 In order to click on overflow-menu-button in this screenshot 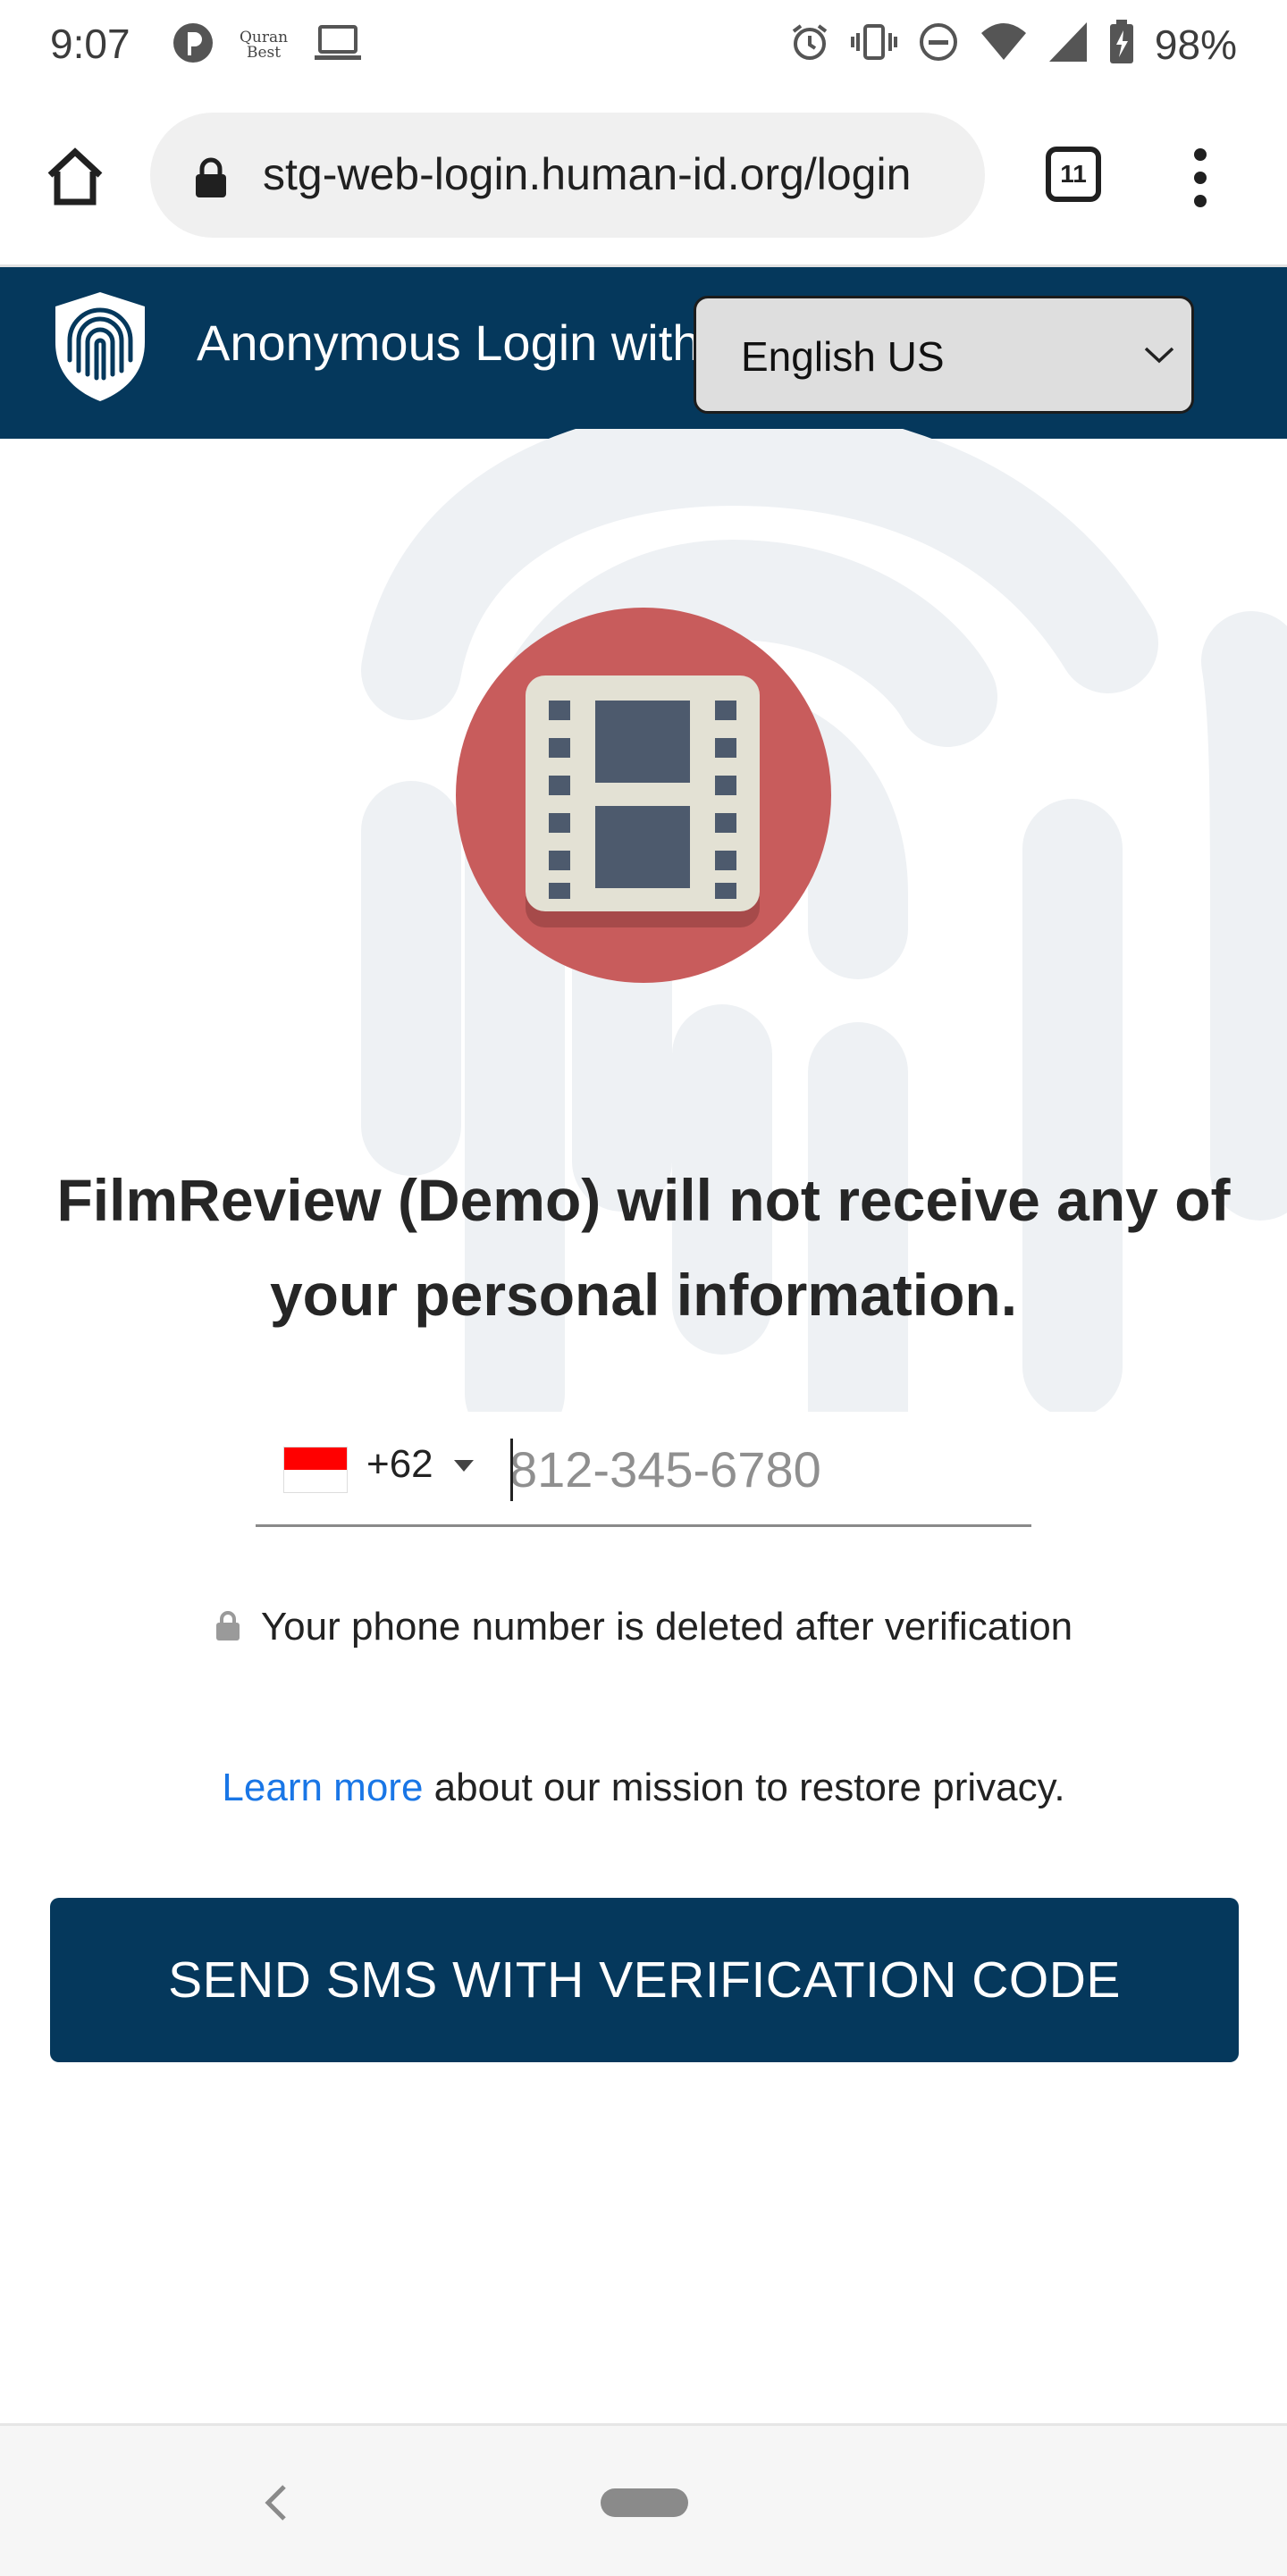, I will do `click(1201, 178)`.